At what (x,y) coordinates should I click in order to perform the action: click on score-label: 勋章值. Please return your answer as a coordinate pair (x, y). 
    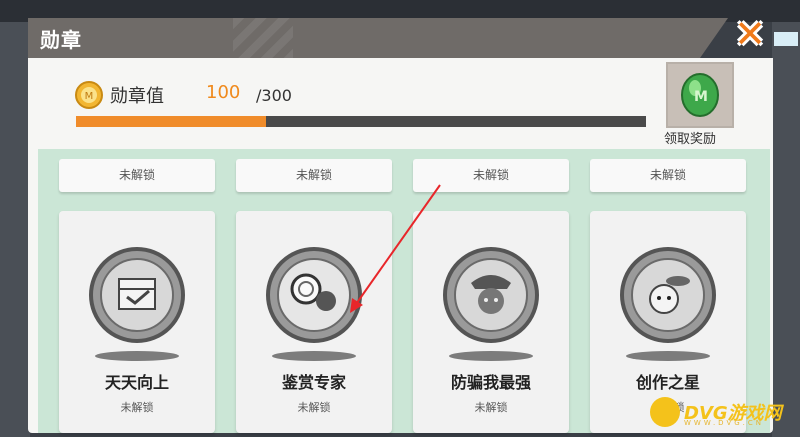
    Looking at the image, I should click on (137, 96).